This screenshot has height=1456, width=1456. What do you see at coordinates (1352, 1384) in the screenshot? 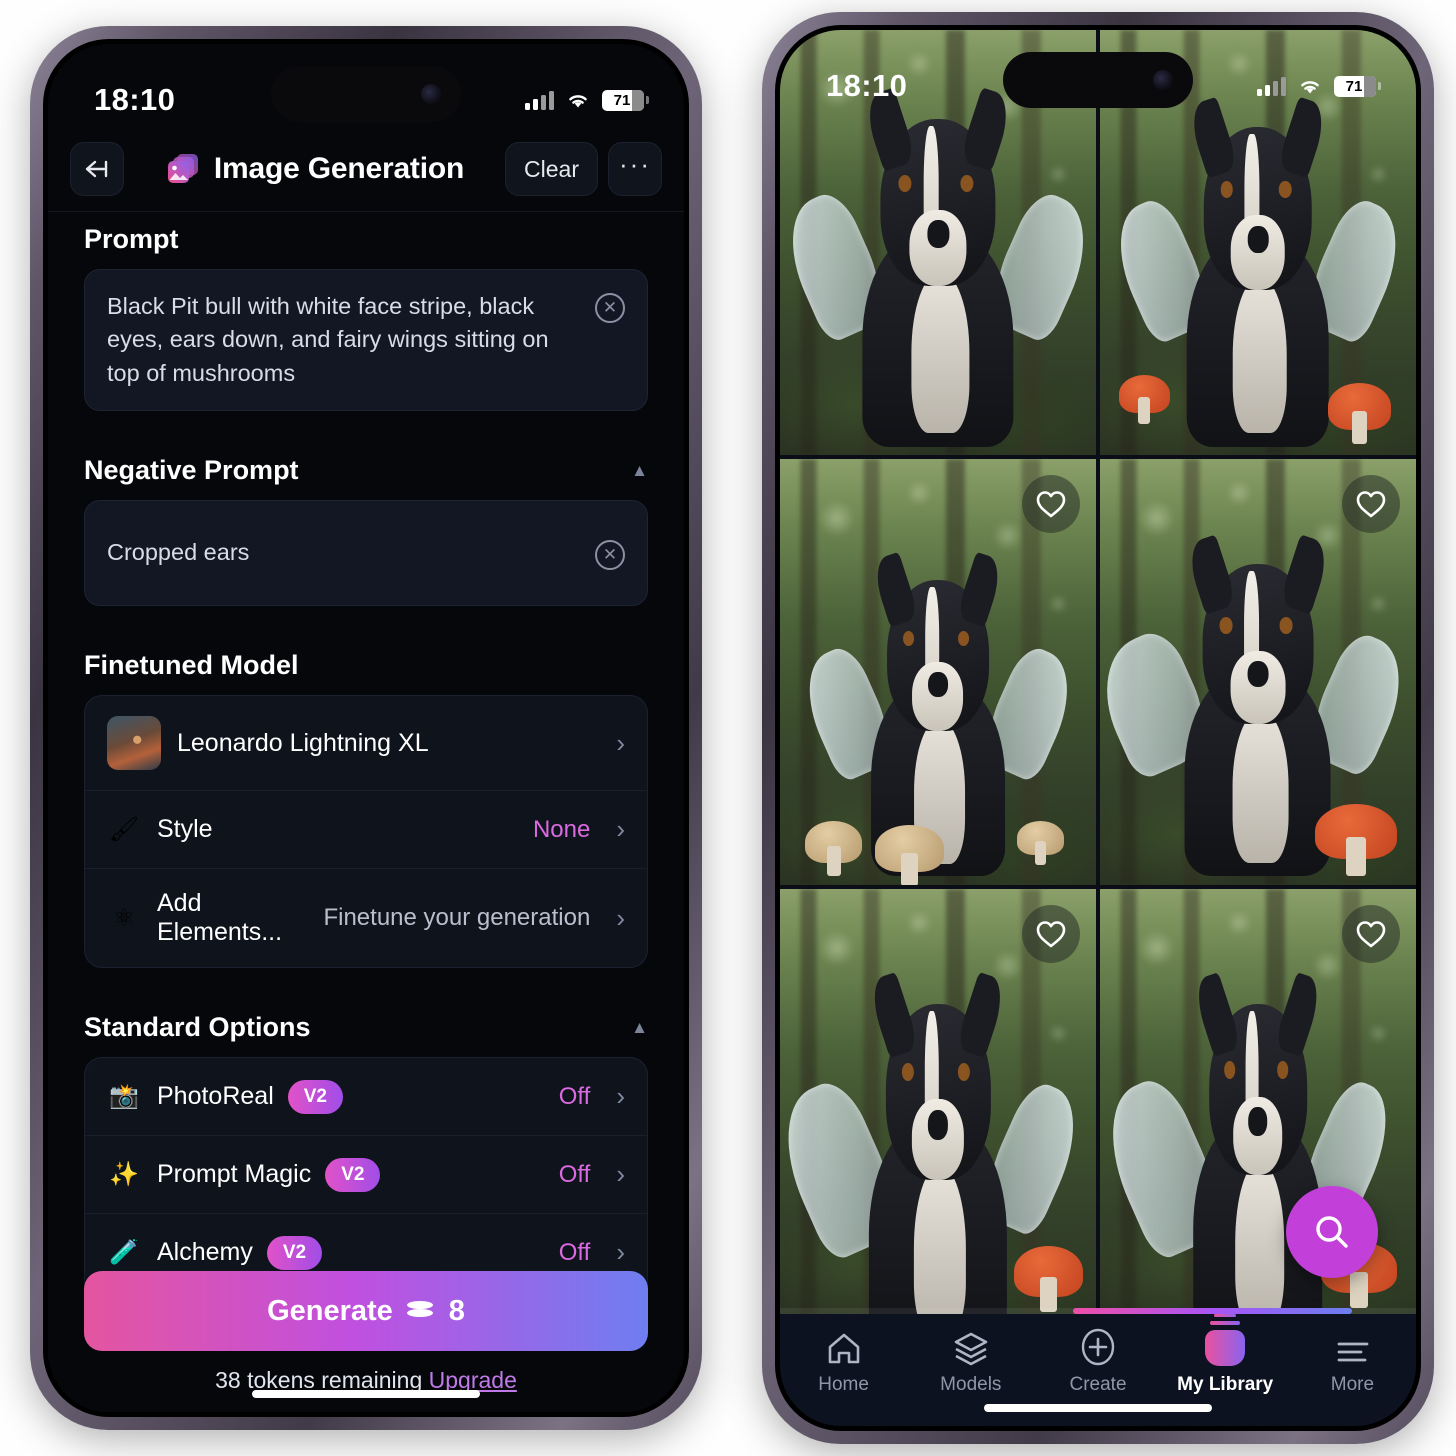
I see `tab-more-label: More` at bounding box center [1352, 1384].